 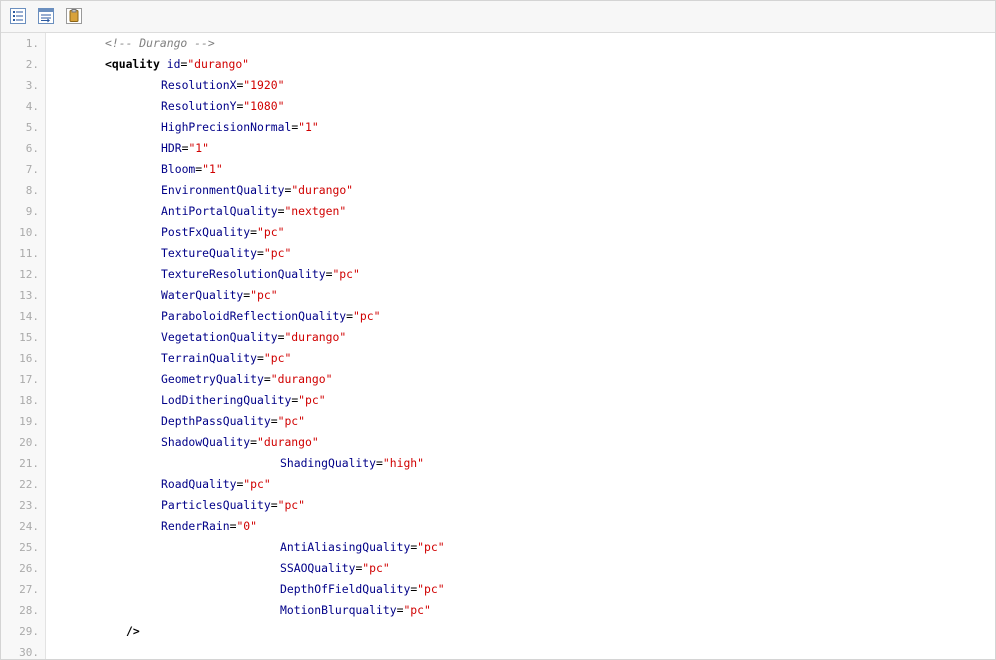 I want to click on code-line: 28. MotionBlurquality="pc", so click(x=498, y=610).